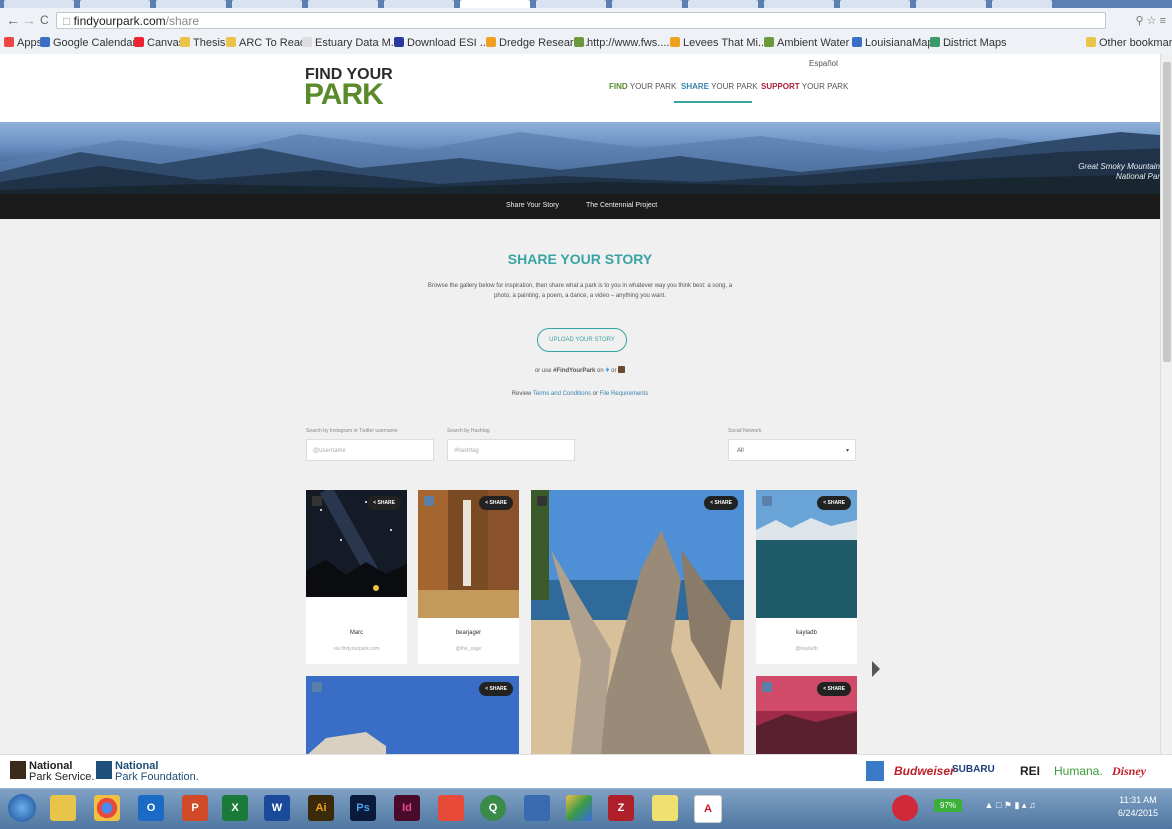 The width and height of the screenshot is (1172, 829). Describe the element at coordinates (621, 808) in the screenshot. I see `zotero-icon: Z` at that location.